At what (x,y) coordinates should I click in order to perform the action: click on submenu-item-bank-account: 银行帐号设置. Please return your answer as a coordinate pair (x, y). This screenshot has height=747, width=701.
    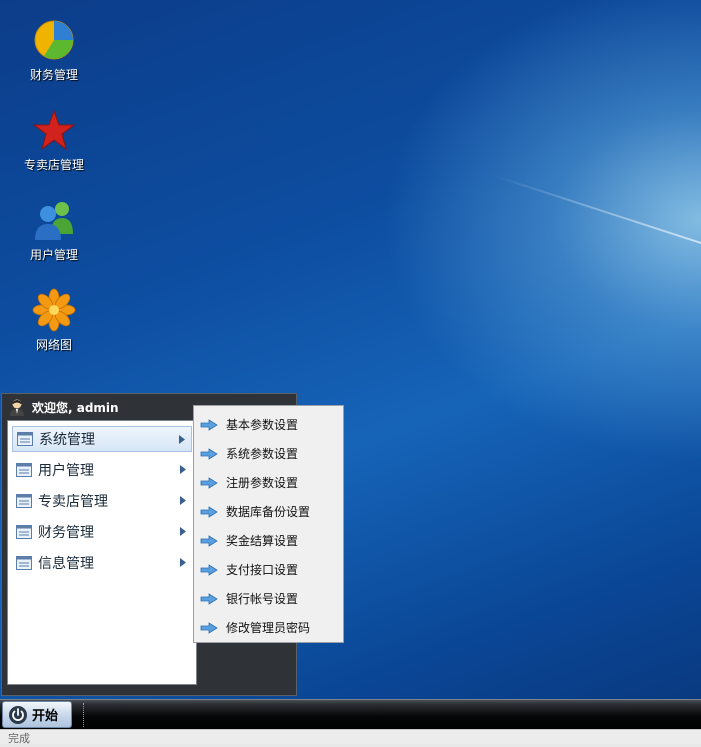
    Looking at the image, I should click on (268, 598).